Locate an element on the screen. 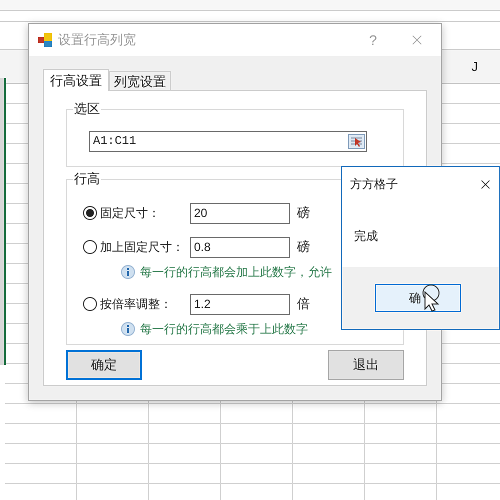 The width and height of the screenshot is (500, 500). column-header: J is located at coordinates (475, 66).